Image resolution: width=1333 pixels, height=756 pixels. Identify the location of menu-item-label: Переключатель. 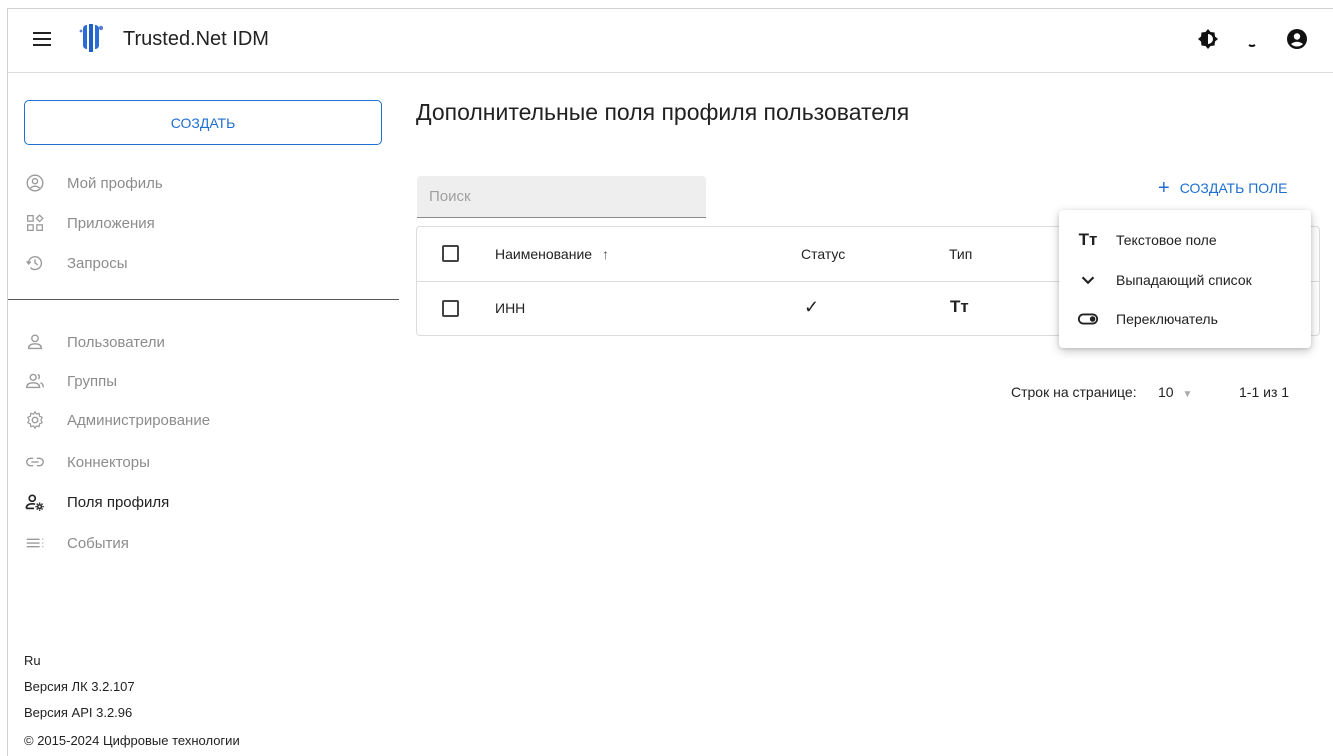
(1167, 319).